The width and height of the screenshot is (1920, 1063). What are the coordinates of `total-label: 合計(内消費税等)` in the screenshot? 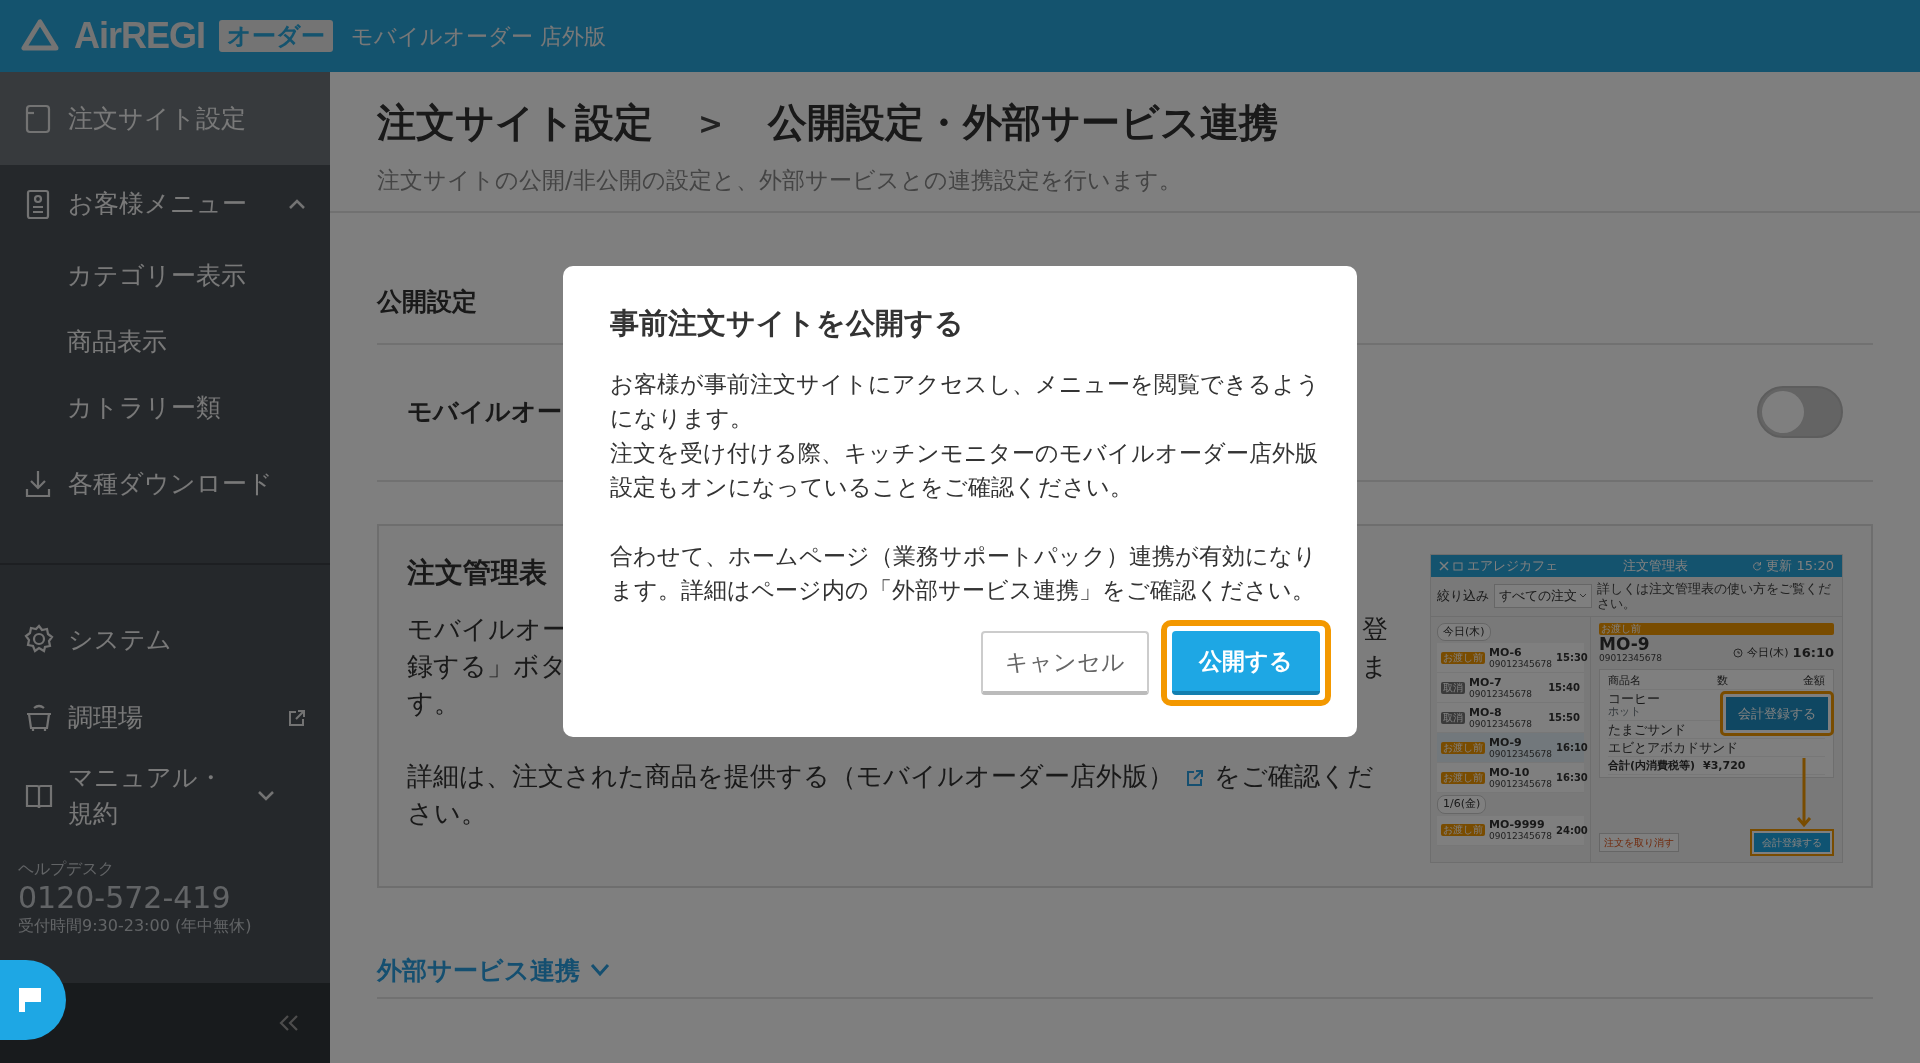 It's located at (1652, 765).